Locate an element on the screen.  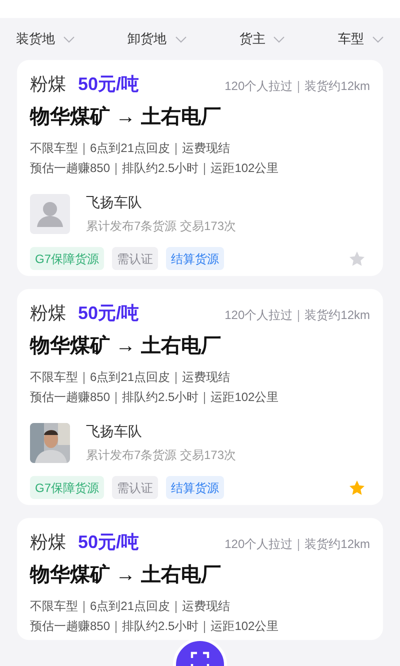
filter-dropdown: 货主 is located at coordinates (262, 39).